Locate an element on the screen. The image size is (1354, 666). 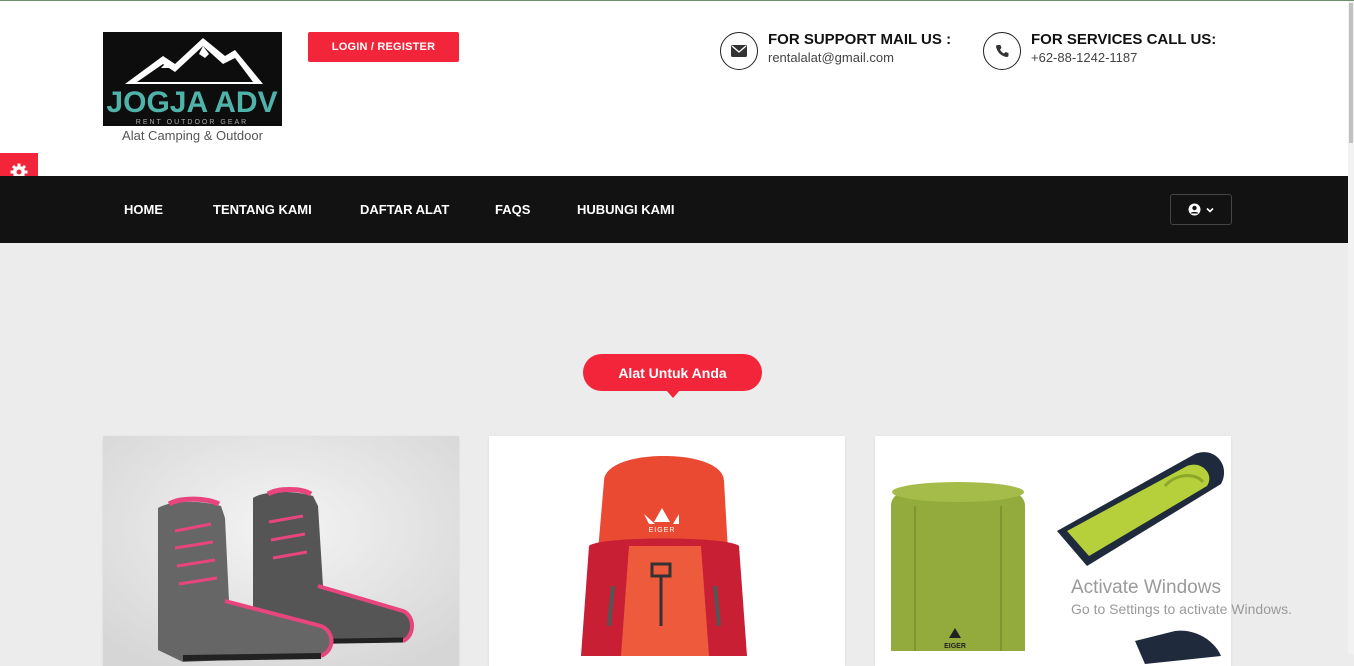
sleeping-bag-image: EIGER is located at coordinates (1053, 551).